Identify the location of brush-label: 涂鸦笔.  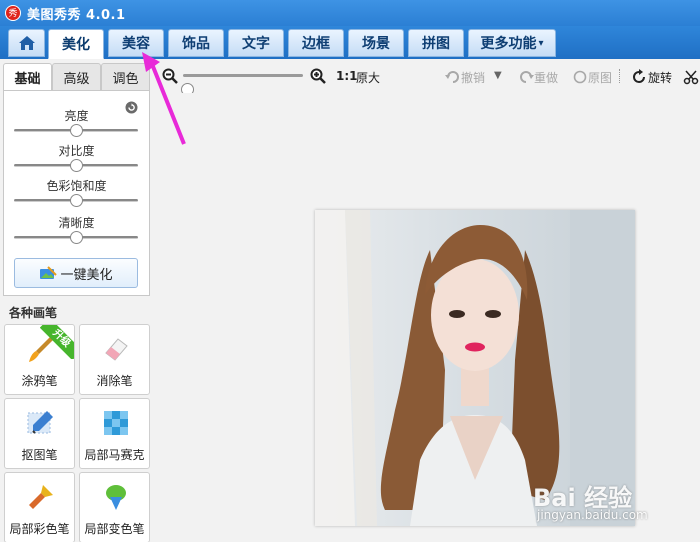
(39, 381).